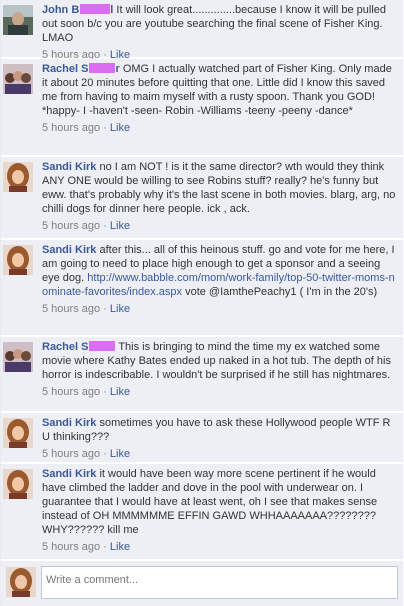 The height and width of the screenshot is (606, 404). I want to click on comment-author: Rachel Sr, so click(81, 69).